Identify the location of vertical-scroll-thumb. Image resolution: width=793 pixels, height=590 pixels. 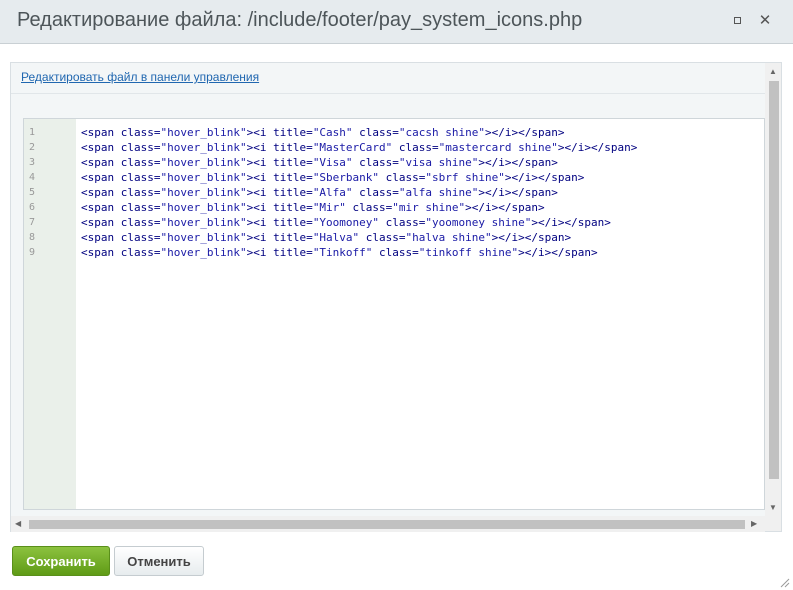
(774, 280).